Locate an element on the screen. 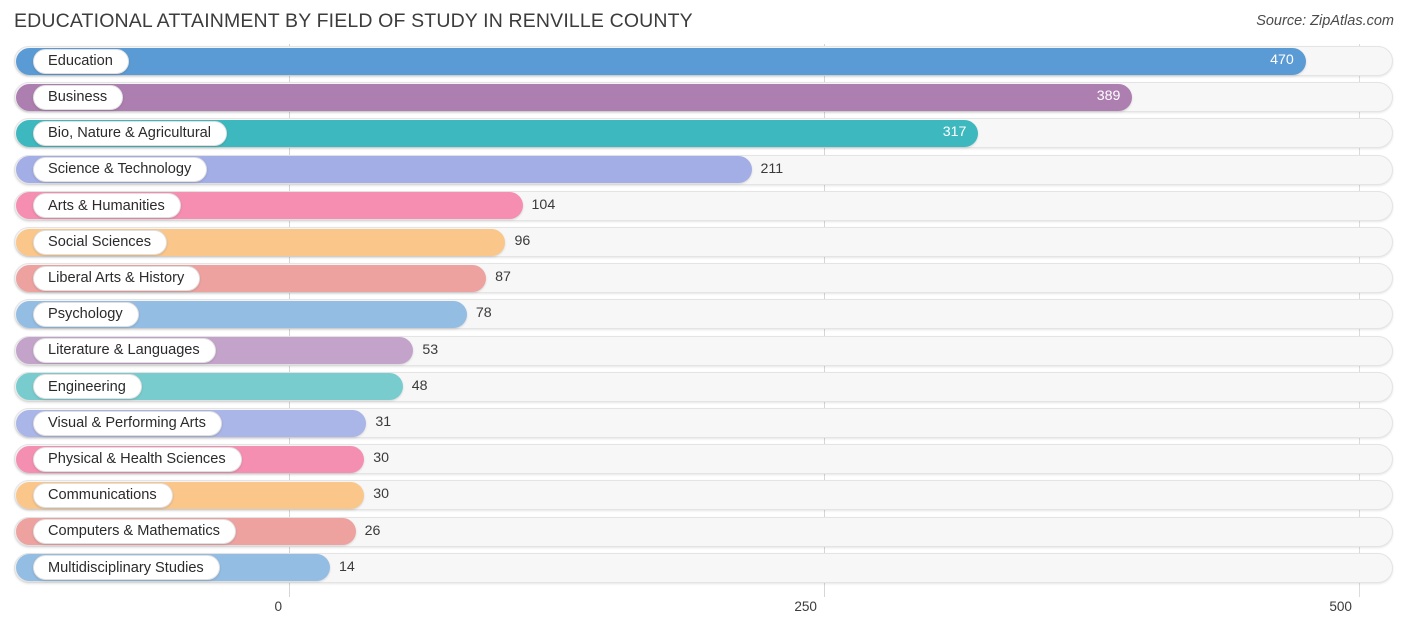 The height and width of the screenshot is (631, 1406). category-label: Computers & Mathematics is located at coordinates (134, 531).